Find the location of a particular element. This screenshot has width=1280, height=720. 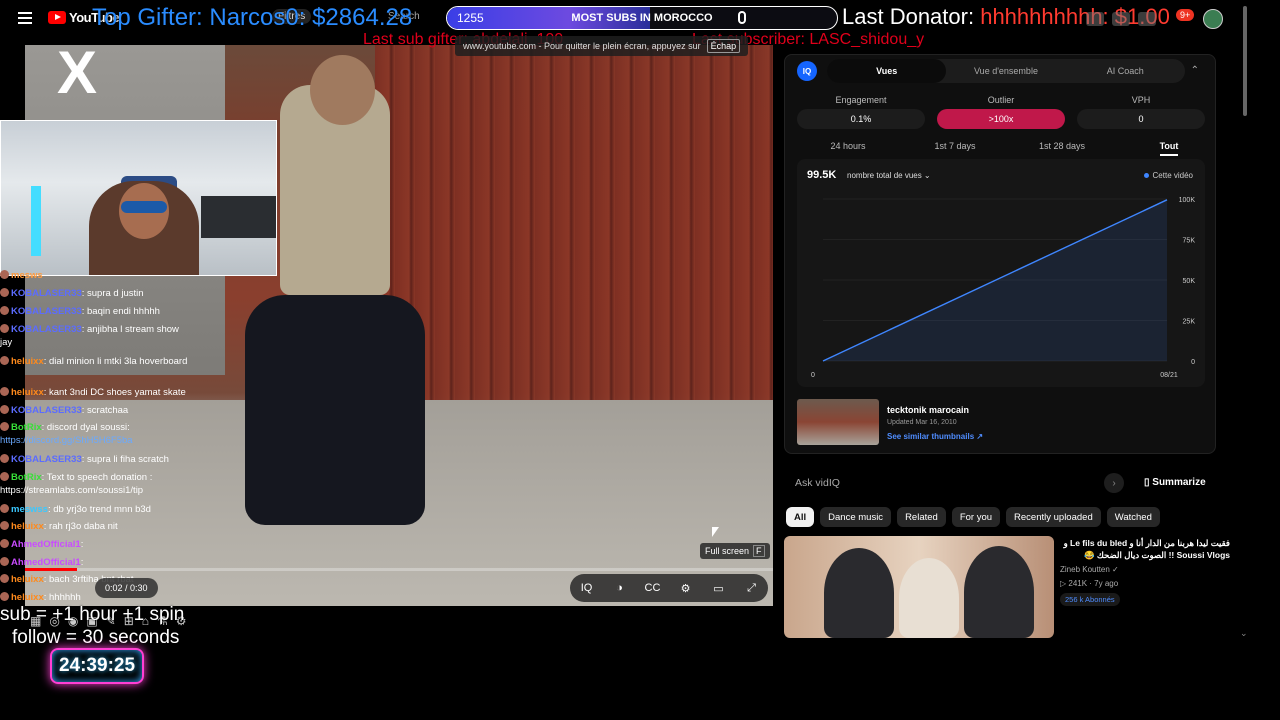

recommended-thumbnail is located at coordinates (919, 587).